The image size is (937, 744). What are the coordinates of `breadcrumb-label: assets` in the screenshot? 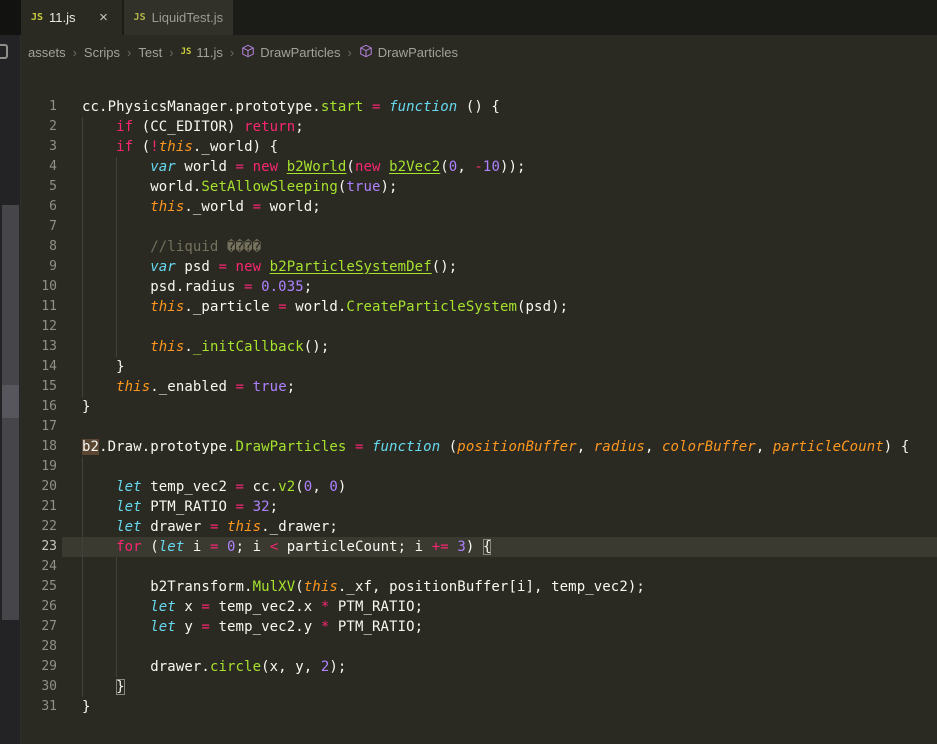 It's located at (47, 52).